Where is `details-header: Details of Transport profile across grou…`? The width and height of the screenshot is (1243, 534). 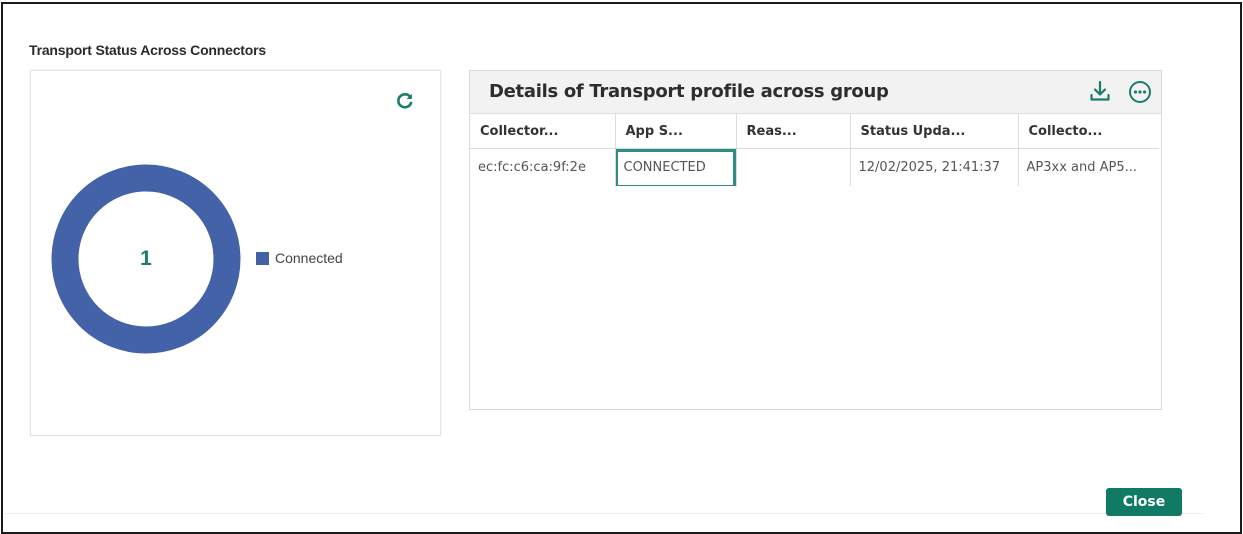 details-header: Details of Transport profile across grou… is located at coordinates (815, 92).